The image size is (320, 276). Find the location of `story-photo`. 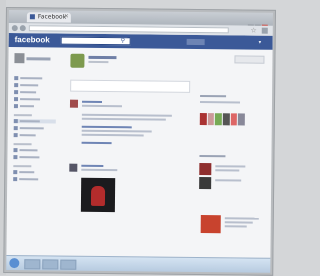

story-photo is located at coordinates (98, 195).